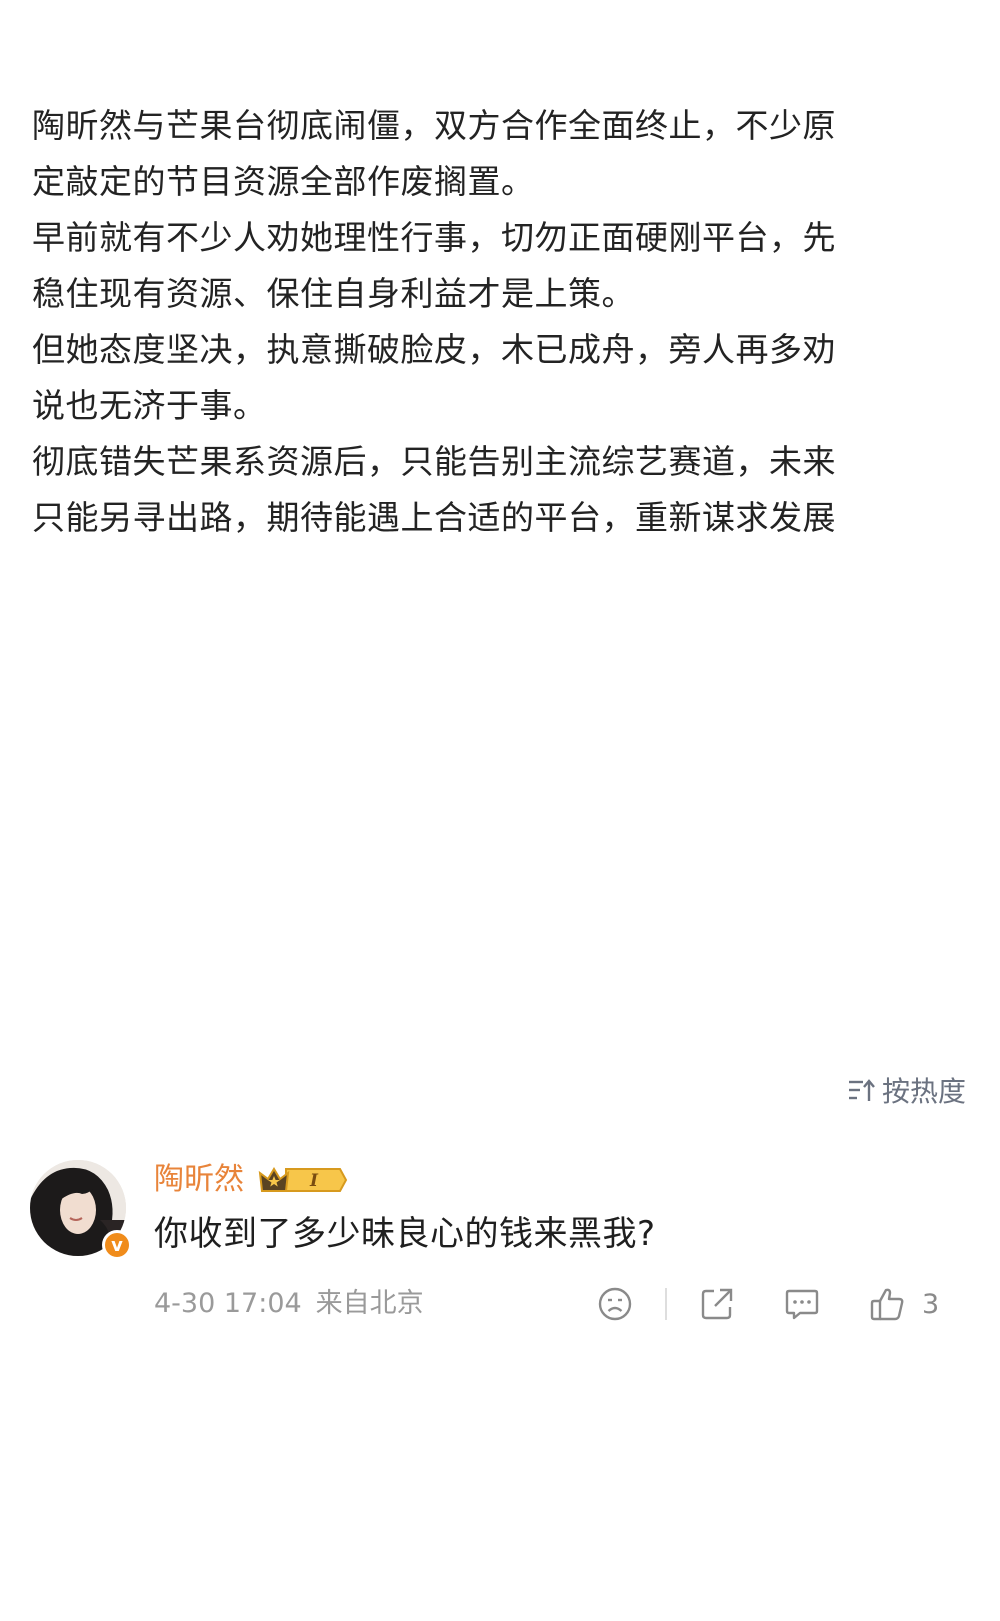 The width and height of the screenshot is (1000, 1621). Describe the element at coordinates (302, 1180) in the screenshot. I see `crown-level-badge-icon: I` at that location.